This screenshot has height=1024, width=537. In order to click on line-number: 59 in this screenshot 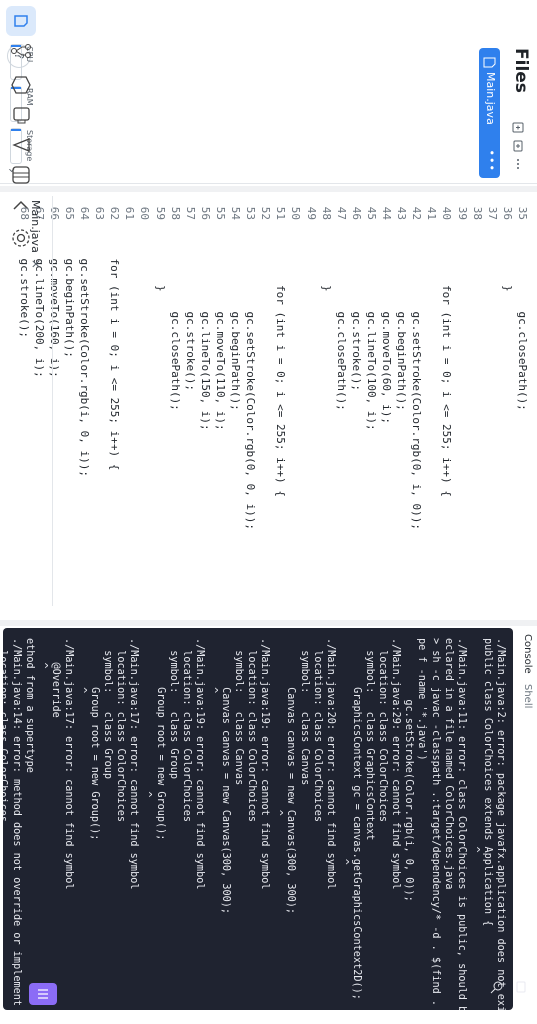, I will do `click(160, 213)`.